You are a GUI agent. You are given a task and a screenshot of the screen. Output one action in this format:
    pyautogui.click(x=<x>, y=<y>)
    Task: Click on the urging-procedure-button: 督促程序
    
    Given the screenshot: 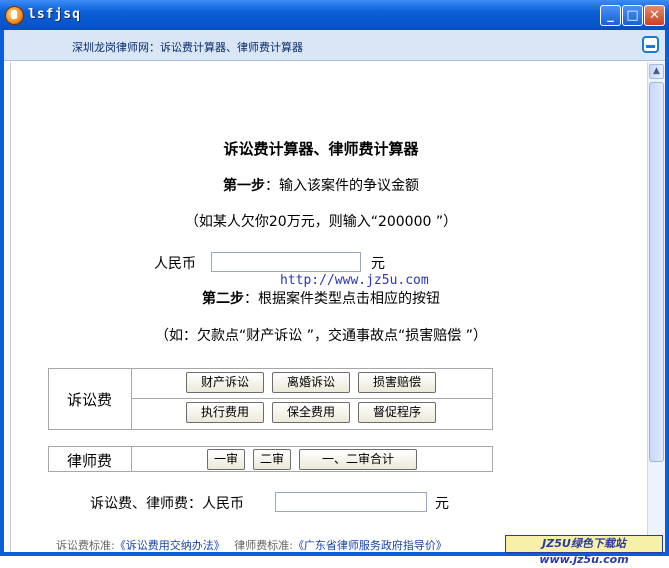 What is the action you would take?
    pyautogui.click(x=397, y=412)
    